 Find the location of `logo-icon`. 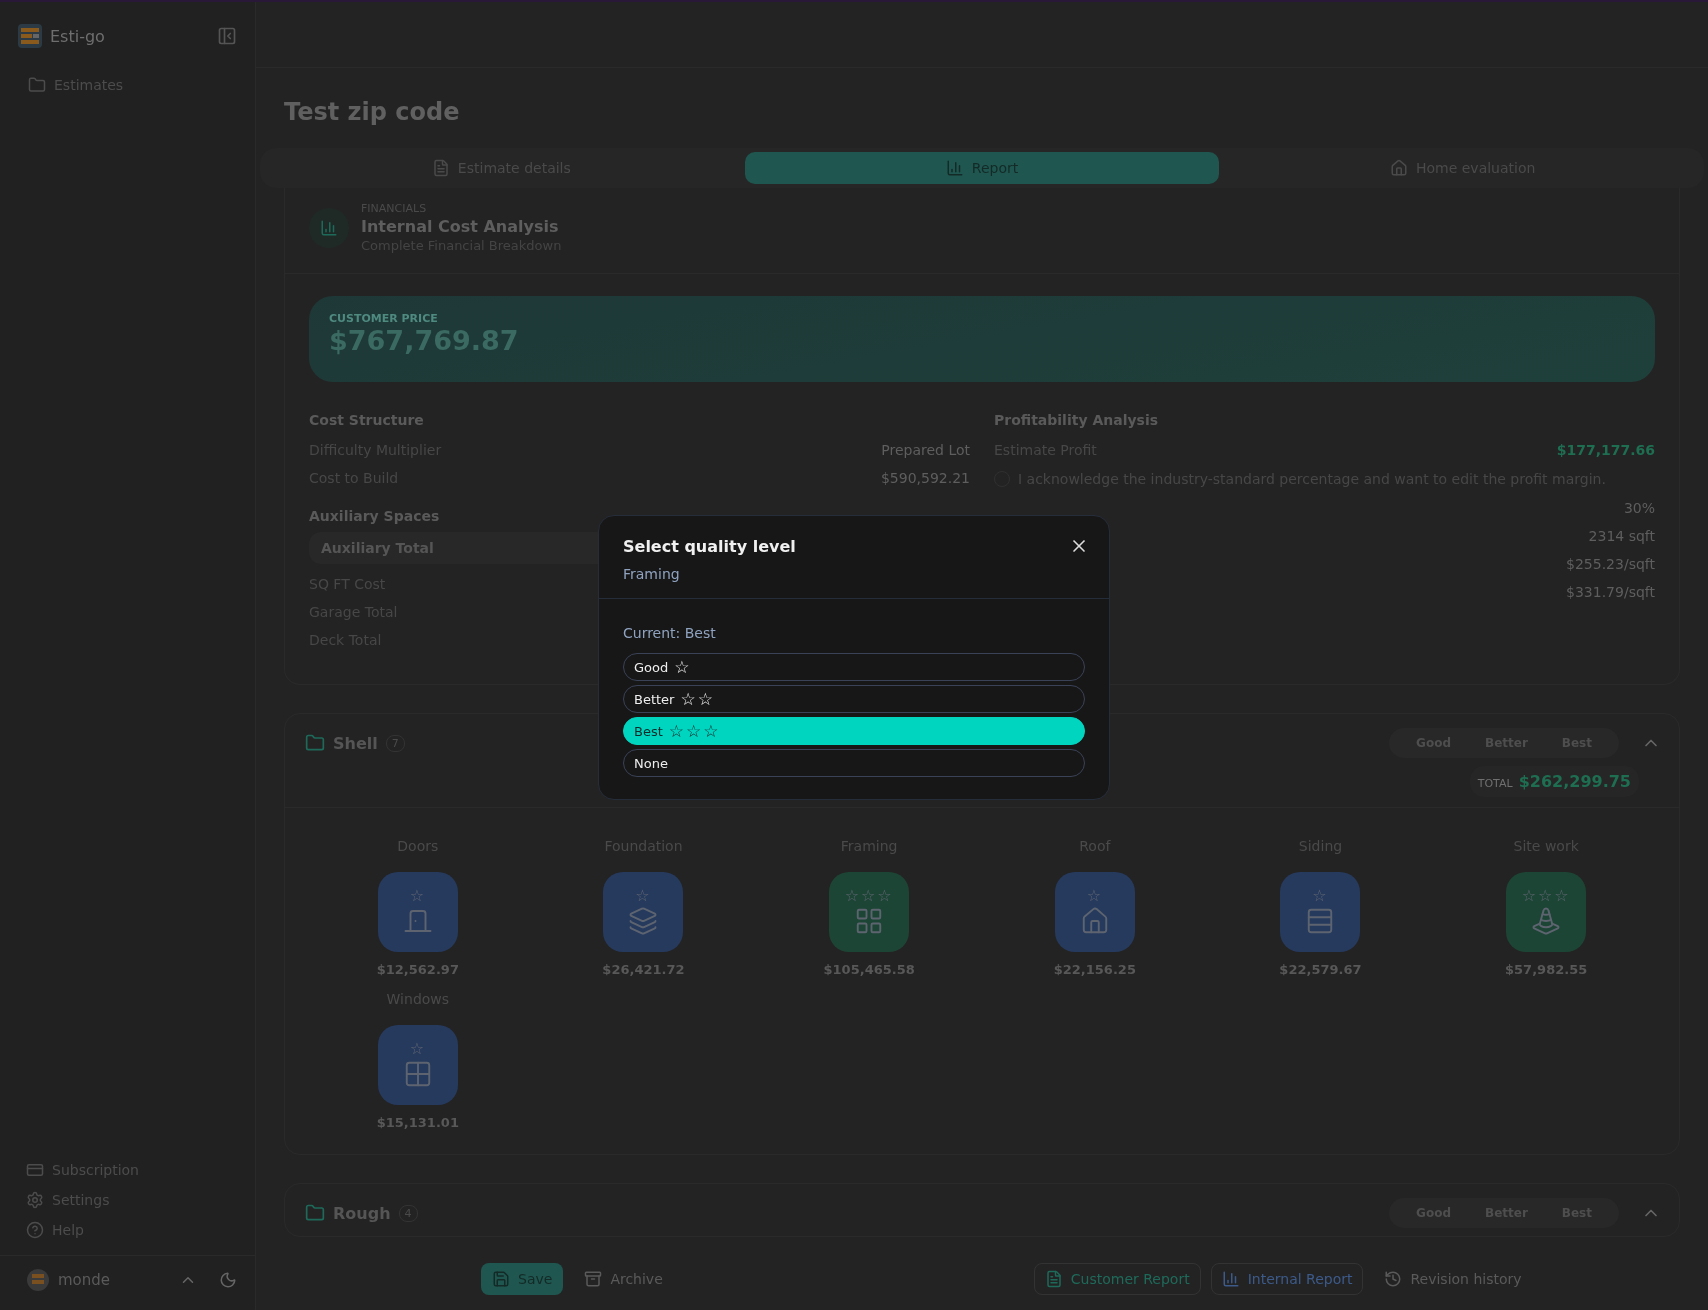

logo-icon is located at coordinates (30, 36).